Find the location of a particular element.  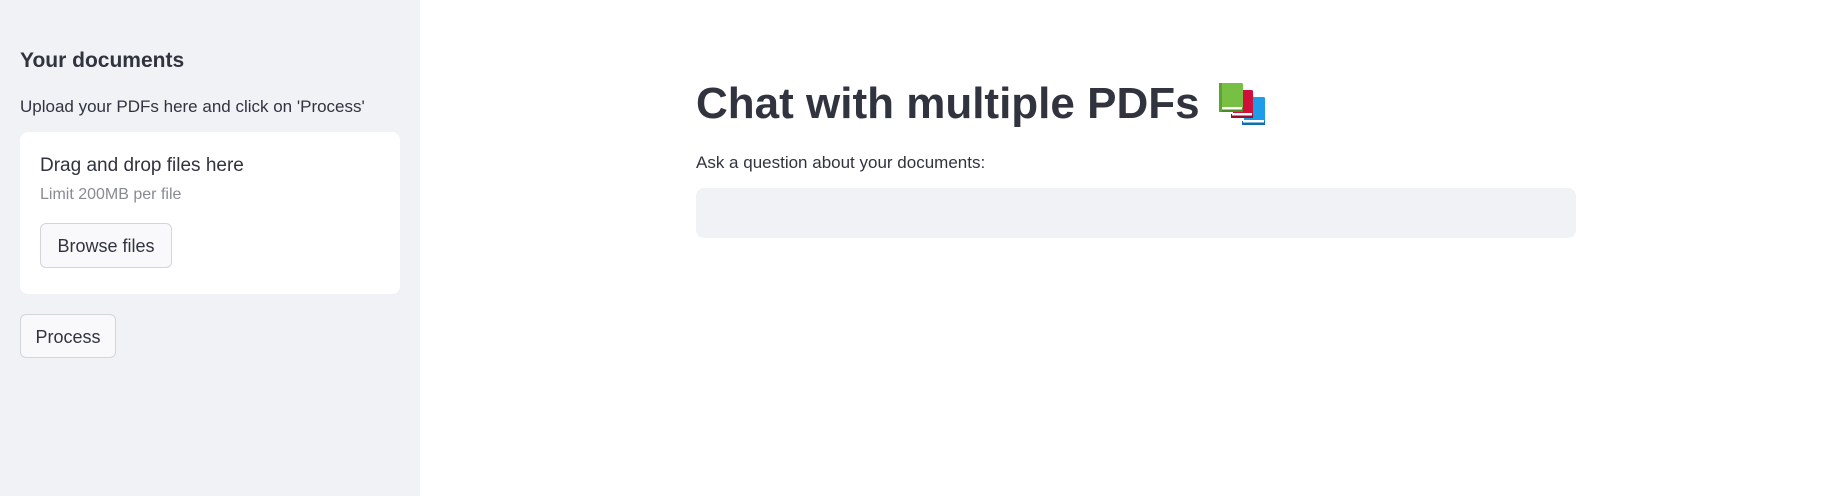

page-title-row: Chat with multiple PDFs is located at coordinates (1136, 104).